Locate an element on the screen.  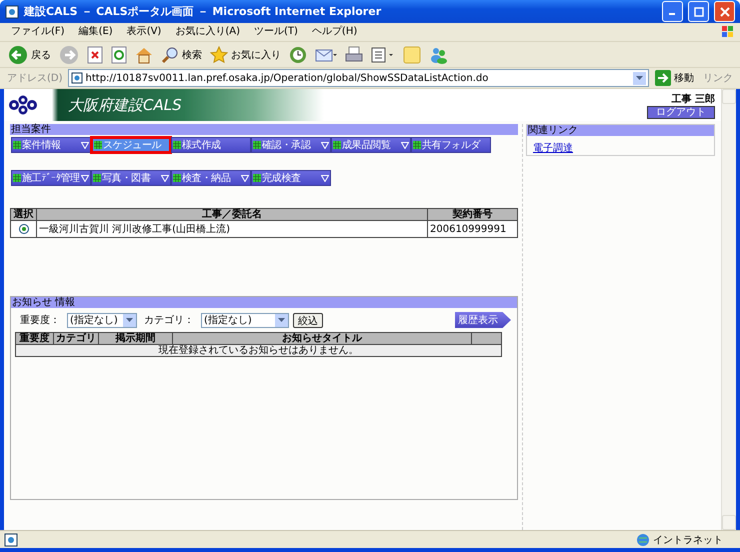
window-title: 建設CALS － CALSポータル画面 － Microsoft Internet Explorer is located at coordinates (203, 11).